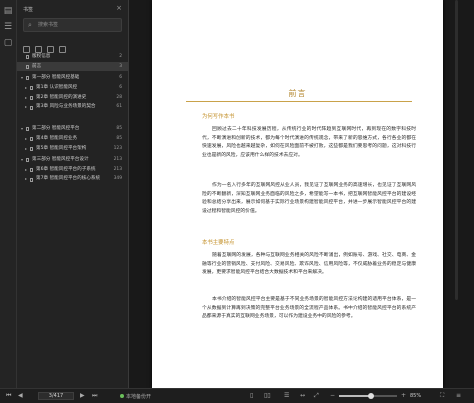 This screenshot has height=403, width=474. I want to click on bookmark-label: 第1章 认识智能风控, so click(57, 87).